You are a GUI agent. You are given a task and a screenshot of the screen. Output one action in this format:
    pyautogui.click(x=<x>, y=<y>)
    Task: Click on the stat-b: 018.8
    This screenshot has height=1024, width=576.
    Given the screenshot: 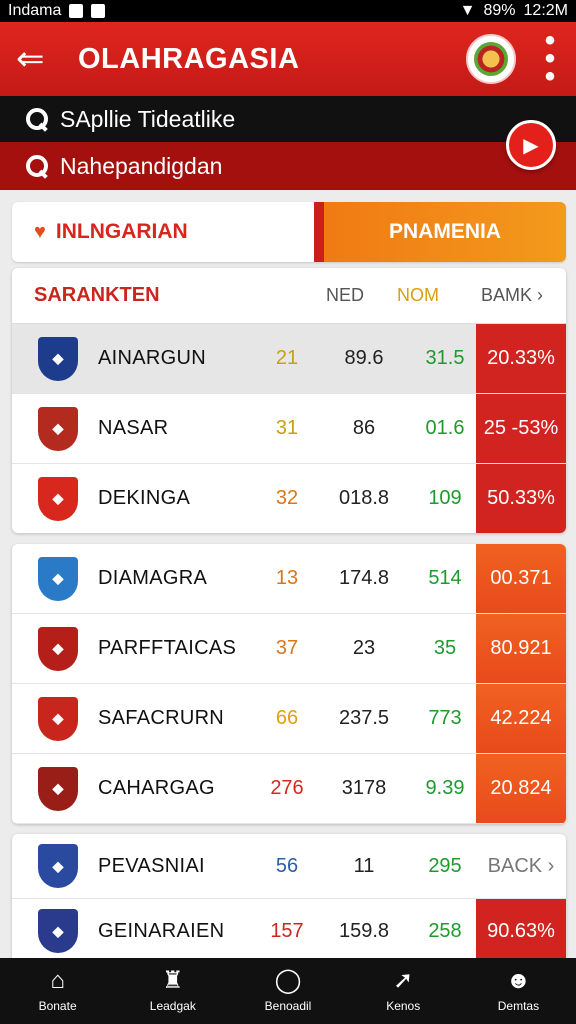 What is the action you would take?
    pyautogui.click(x=364, y=498)
    